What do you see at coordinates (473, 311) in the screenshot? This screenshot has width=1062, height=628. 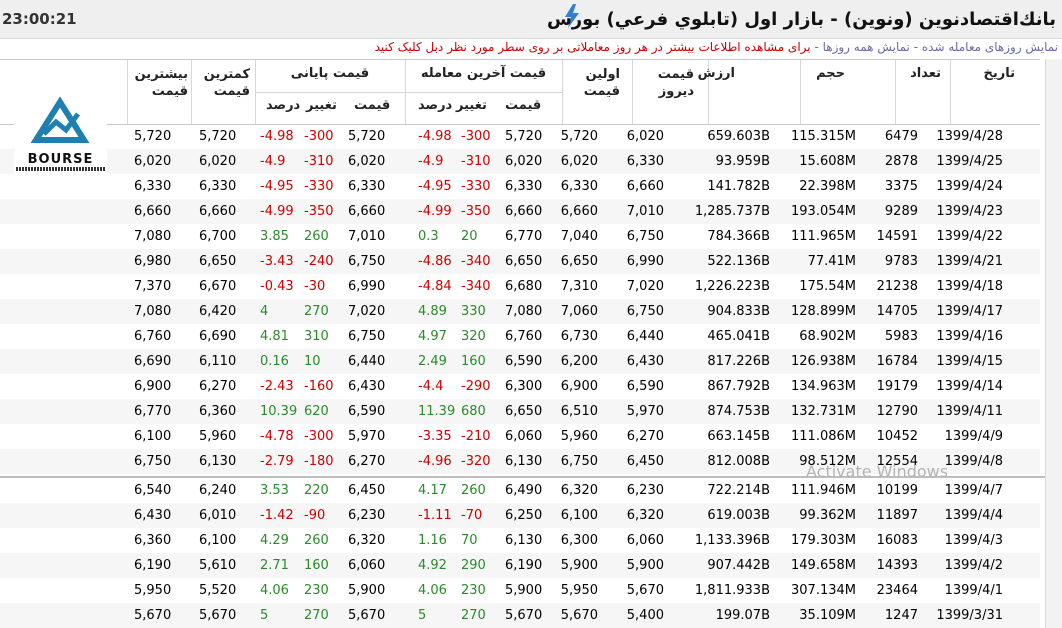 I see `cell-last-change: 330` at bounding box center [473, 311].